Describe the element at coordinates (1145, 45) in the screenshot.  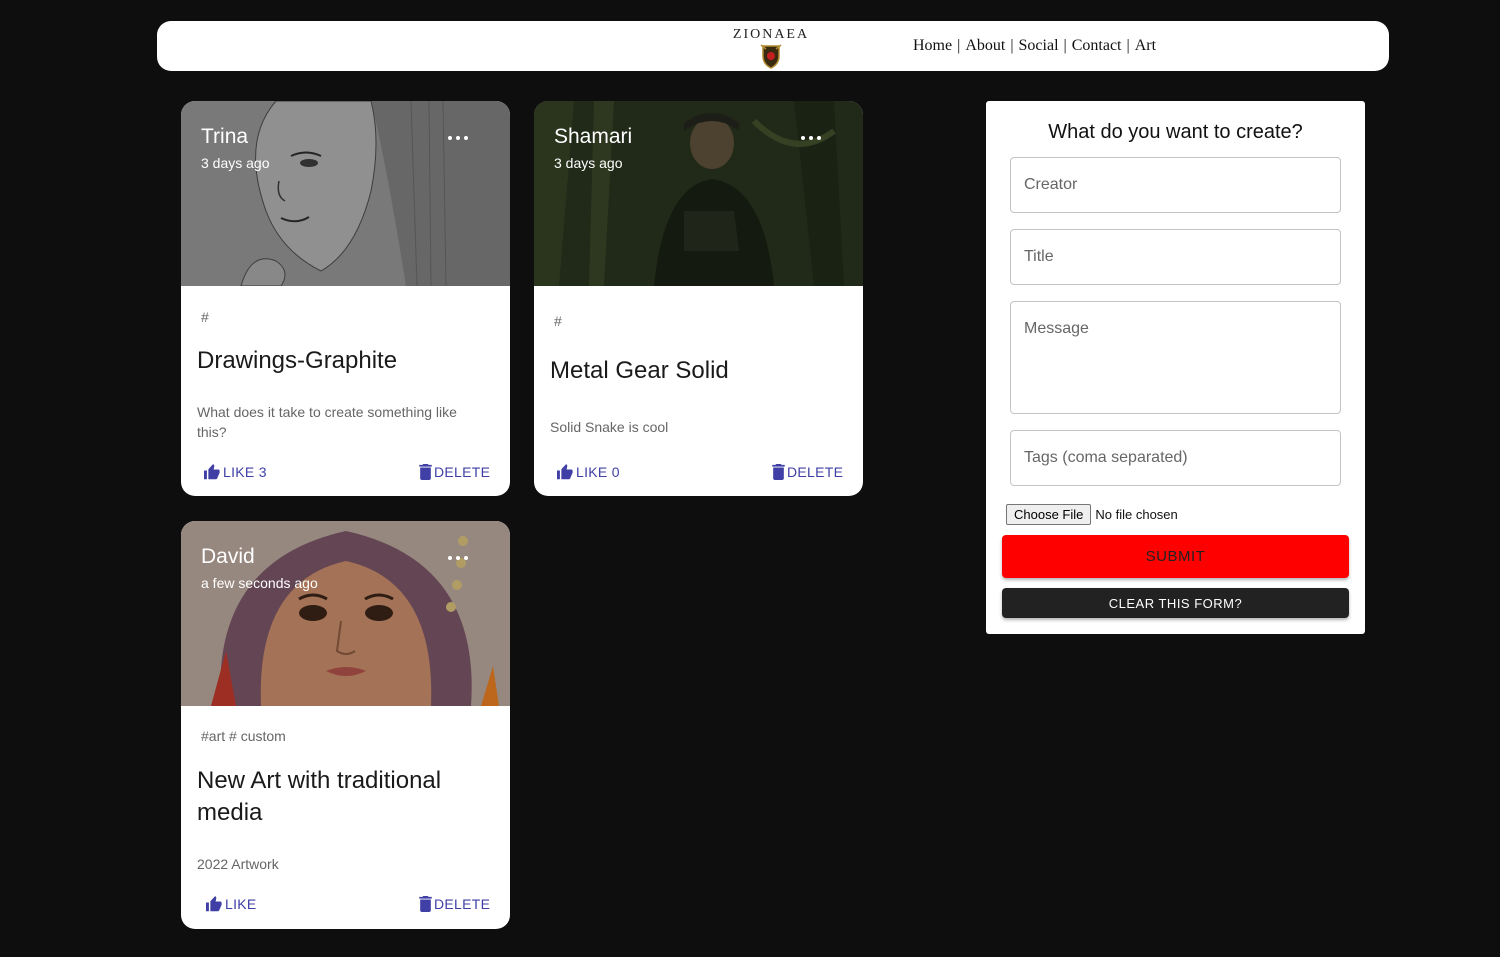
I see `nav-art-link: Art` at that location.